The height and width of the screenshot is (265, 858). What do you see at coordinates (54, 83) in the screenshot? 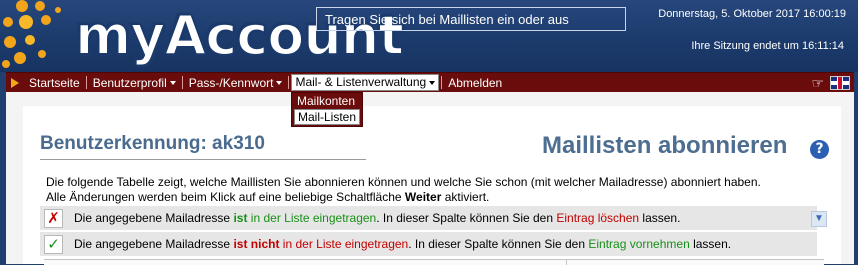
I see `nav-item-startseite: Startseite` at bounding box center [54, 83].